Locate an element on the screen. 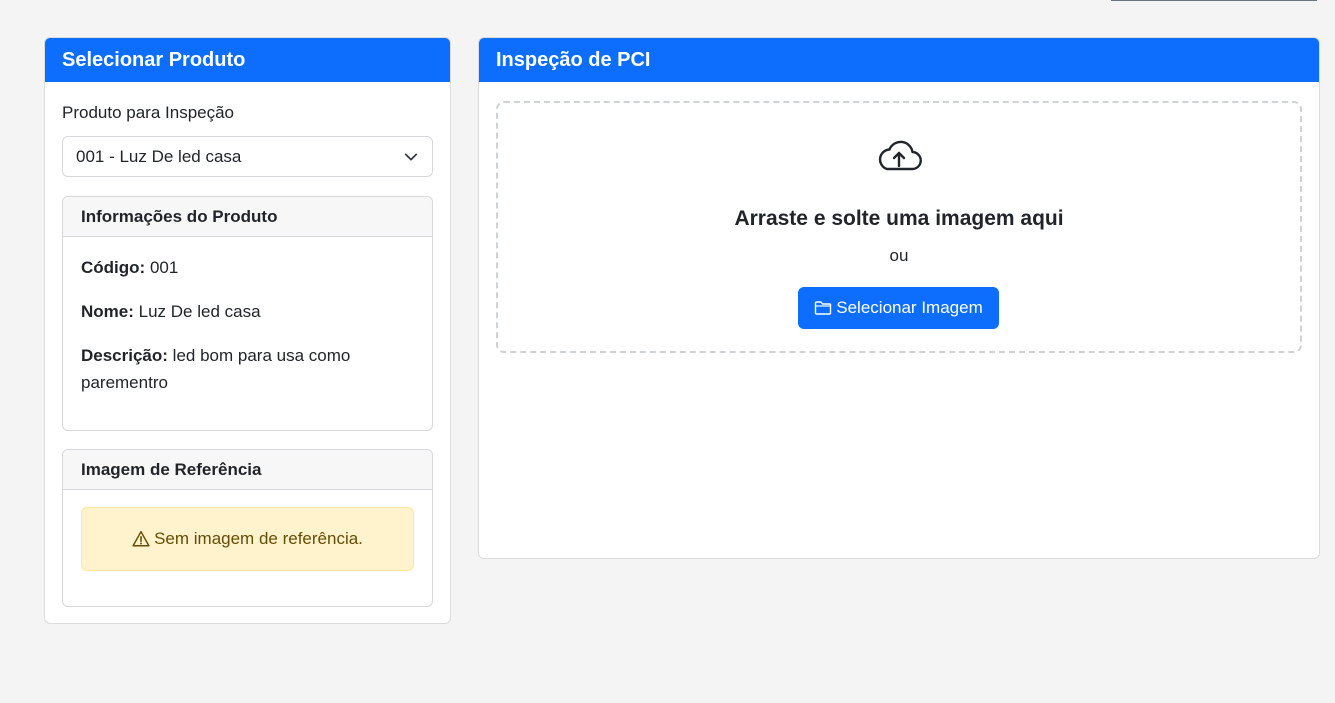 This screenshot has height=703, width=1335. dropzone-or-text: ou is located at coordinates (899, 255).